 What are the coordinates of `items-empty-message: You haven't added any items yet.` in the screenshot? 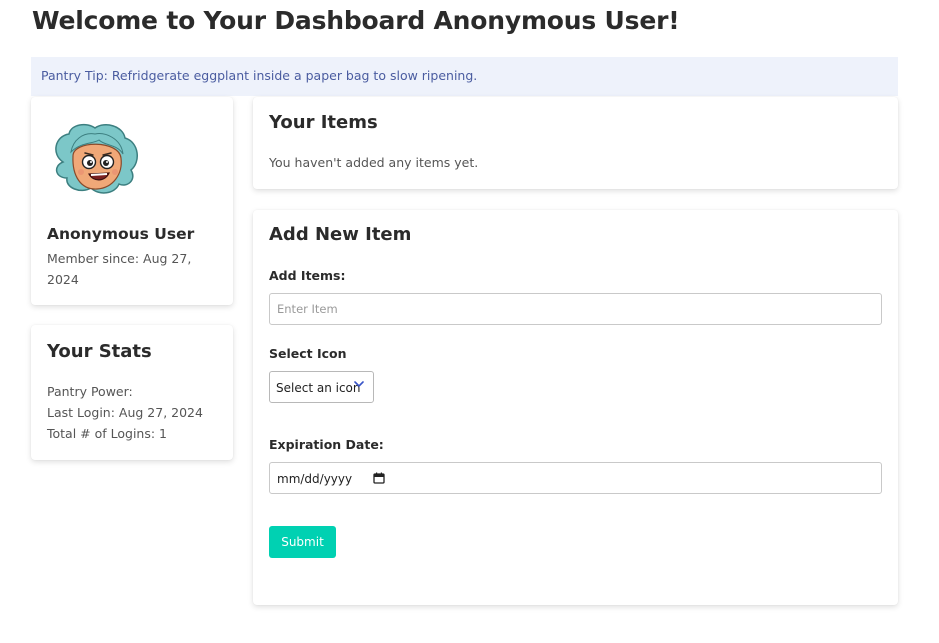 It's located at (374, 162).